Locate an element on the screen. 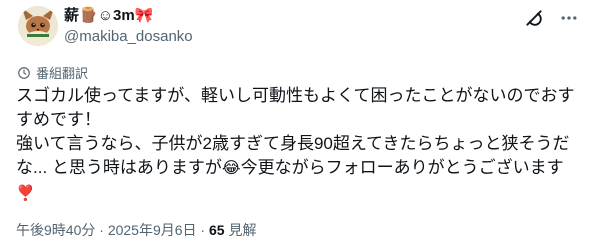 The image size is (596, 252). author-handle: @makiba_dosanko is located at coordinates (128, 37).